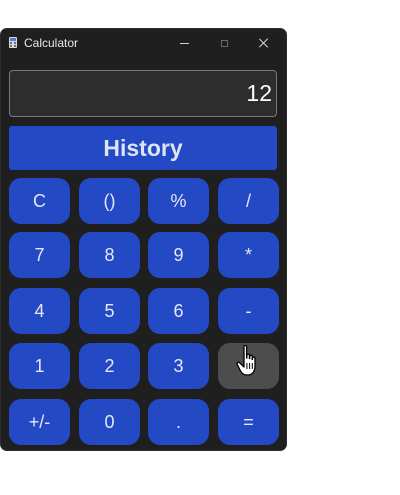 The image size is (400, 495). What do you see at coordinates (109, 422) in the screenshot?
I see `digit-0-button: 0` at bounding box center [109, 422].